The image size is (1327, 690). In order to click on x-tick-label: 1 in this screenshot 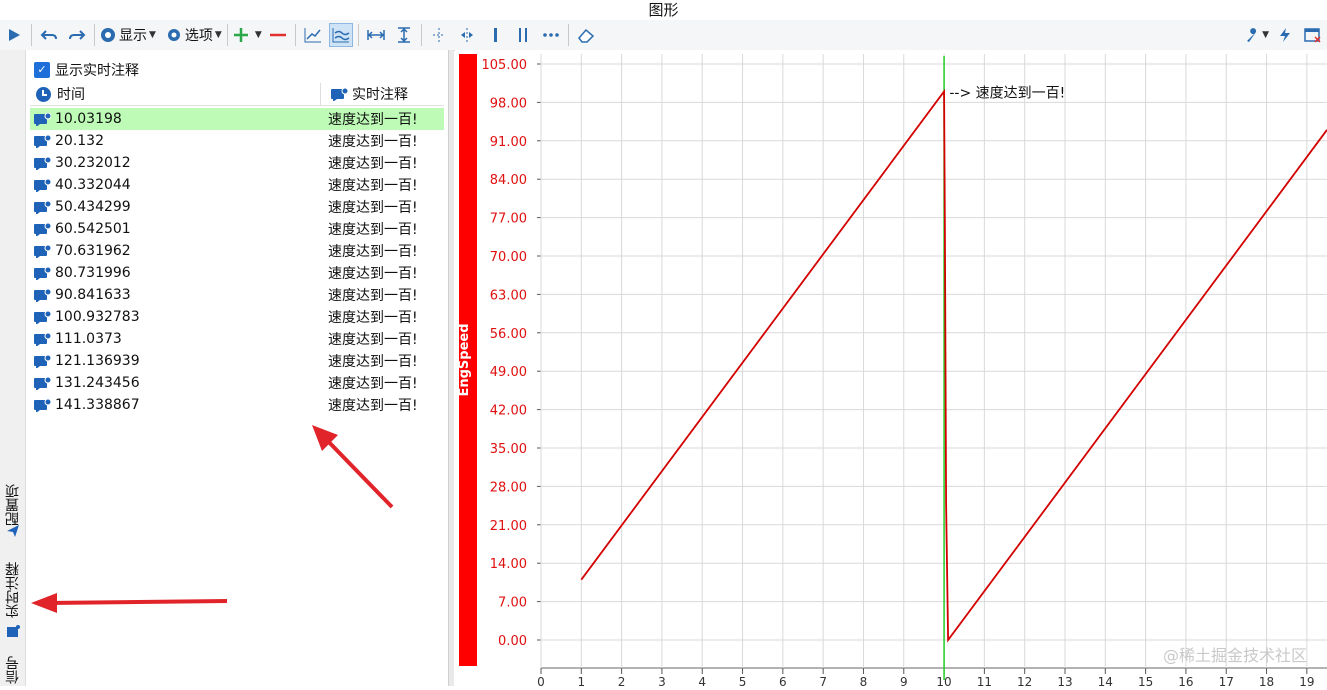, I will do `click(581, 680)`.